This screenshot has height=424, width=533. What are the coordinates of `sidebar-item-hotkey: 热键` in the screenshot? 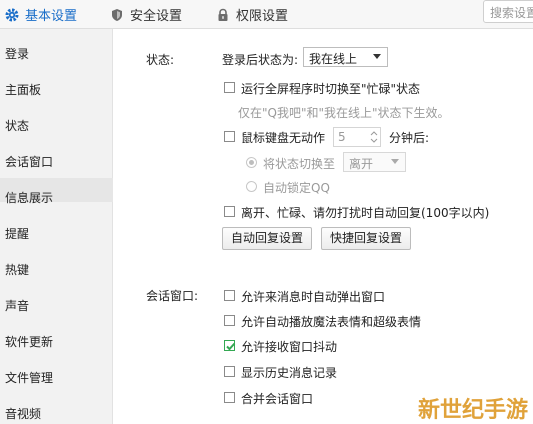 It's located at (17, 269).